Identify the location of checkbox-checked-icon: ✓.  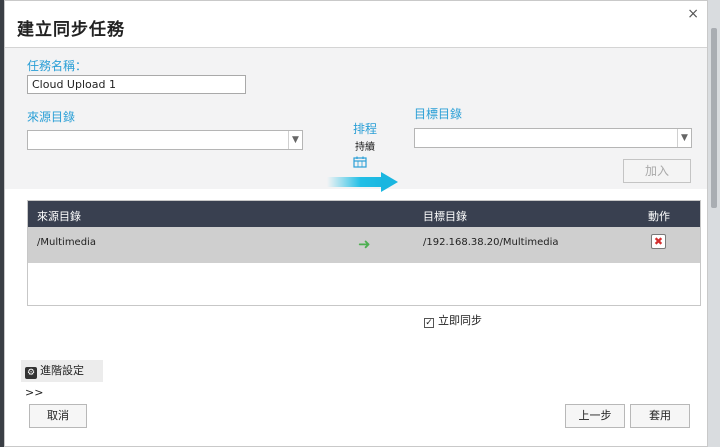
(429, 323).